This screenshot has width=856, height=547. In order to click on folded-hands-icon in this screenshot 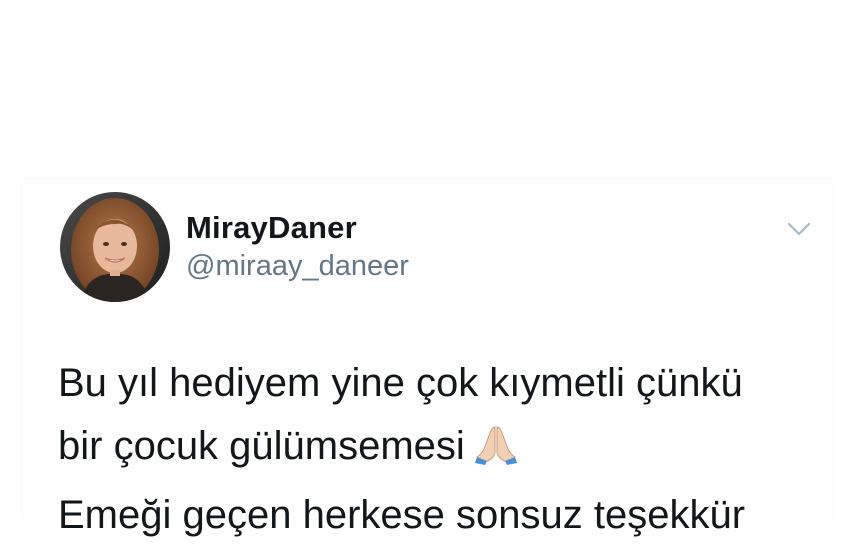, I will do `click(496, 452)`.